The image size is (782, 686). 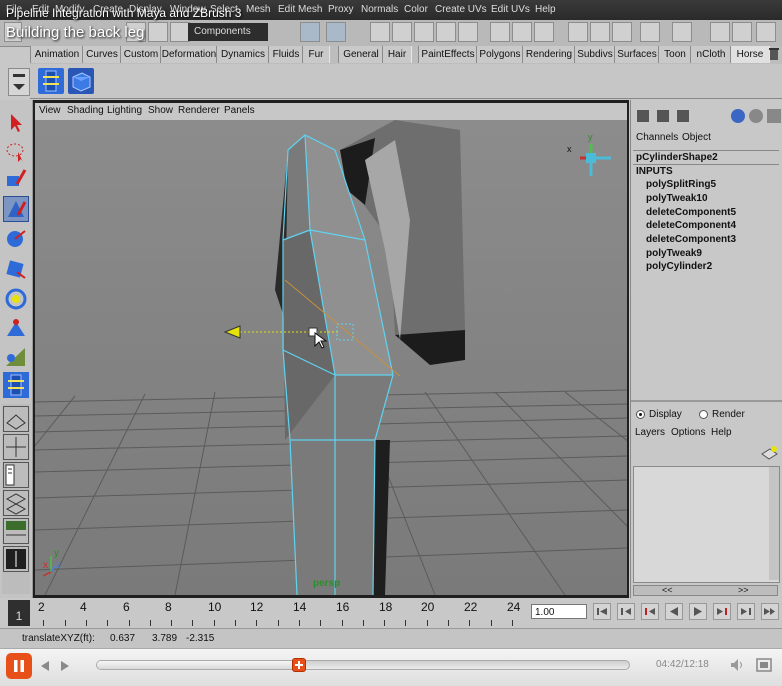 I want to click on tab-animation: Animation, so click(x=57, y=54).